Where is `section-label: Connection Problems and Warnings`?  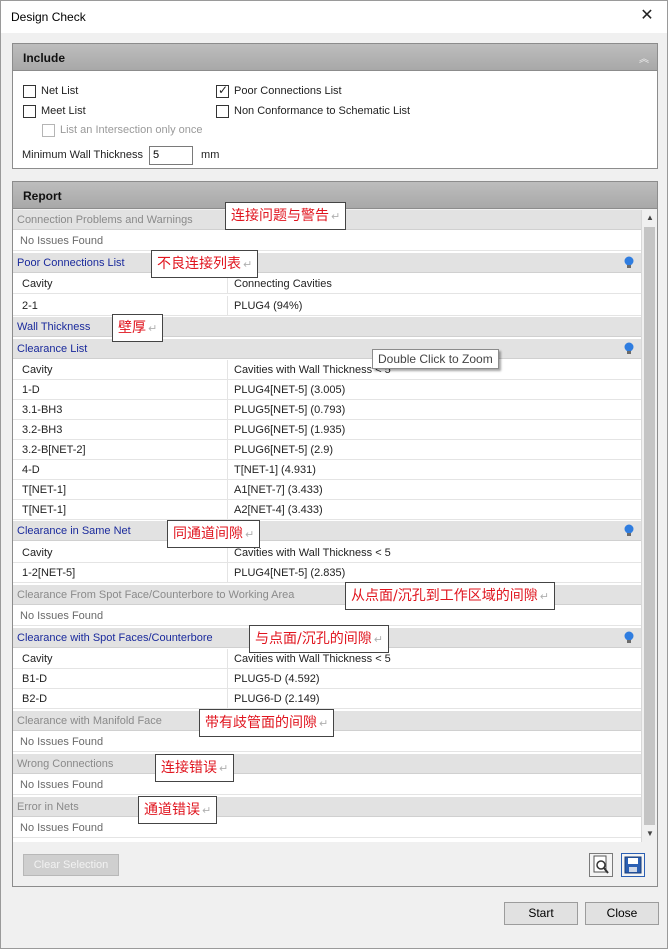
section-label: Connection Problems and Warnings is located at coordinates (105, 220).